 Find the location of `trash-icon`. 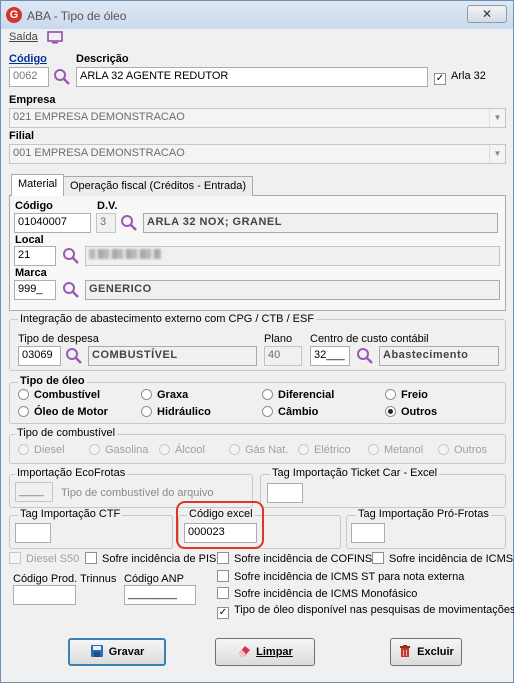

trash-icon is located at coordinates (405, 651).